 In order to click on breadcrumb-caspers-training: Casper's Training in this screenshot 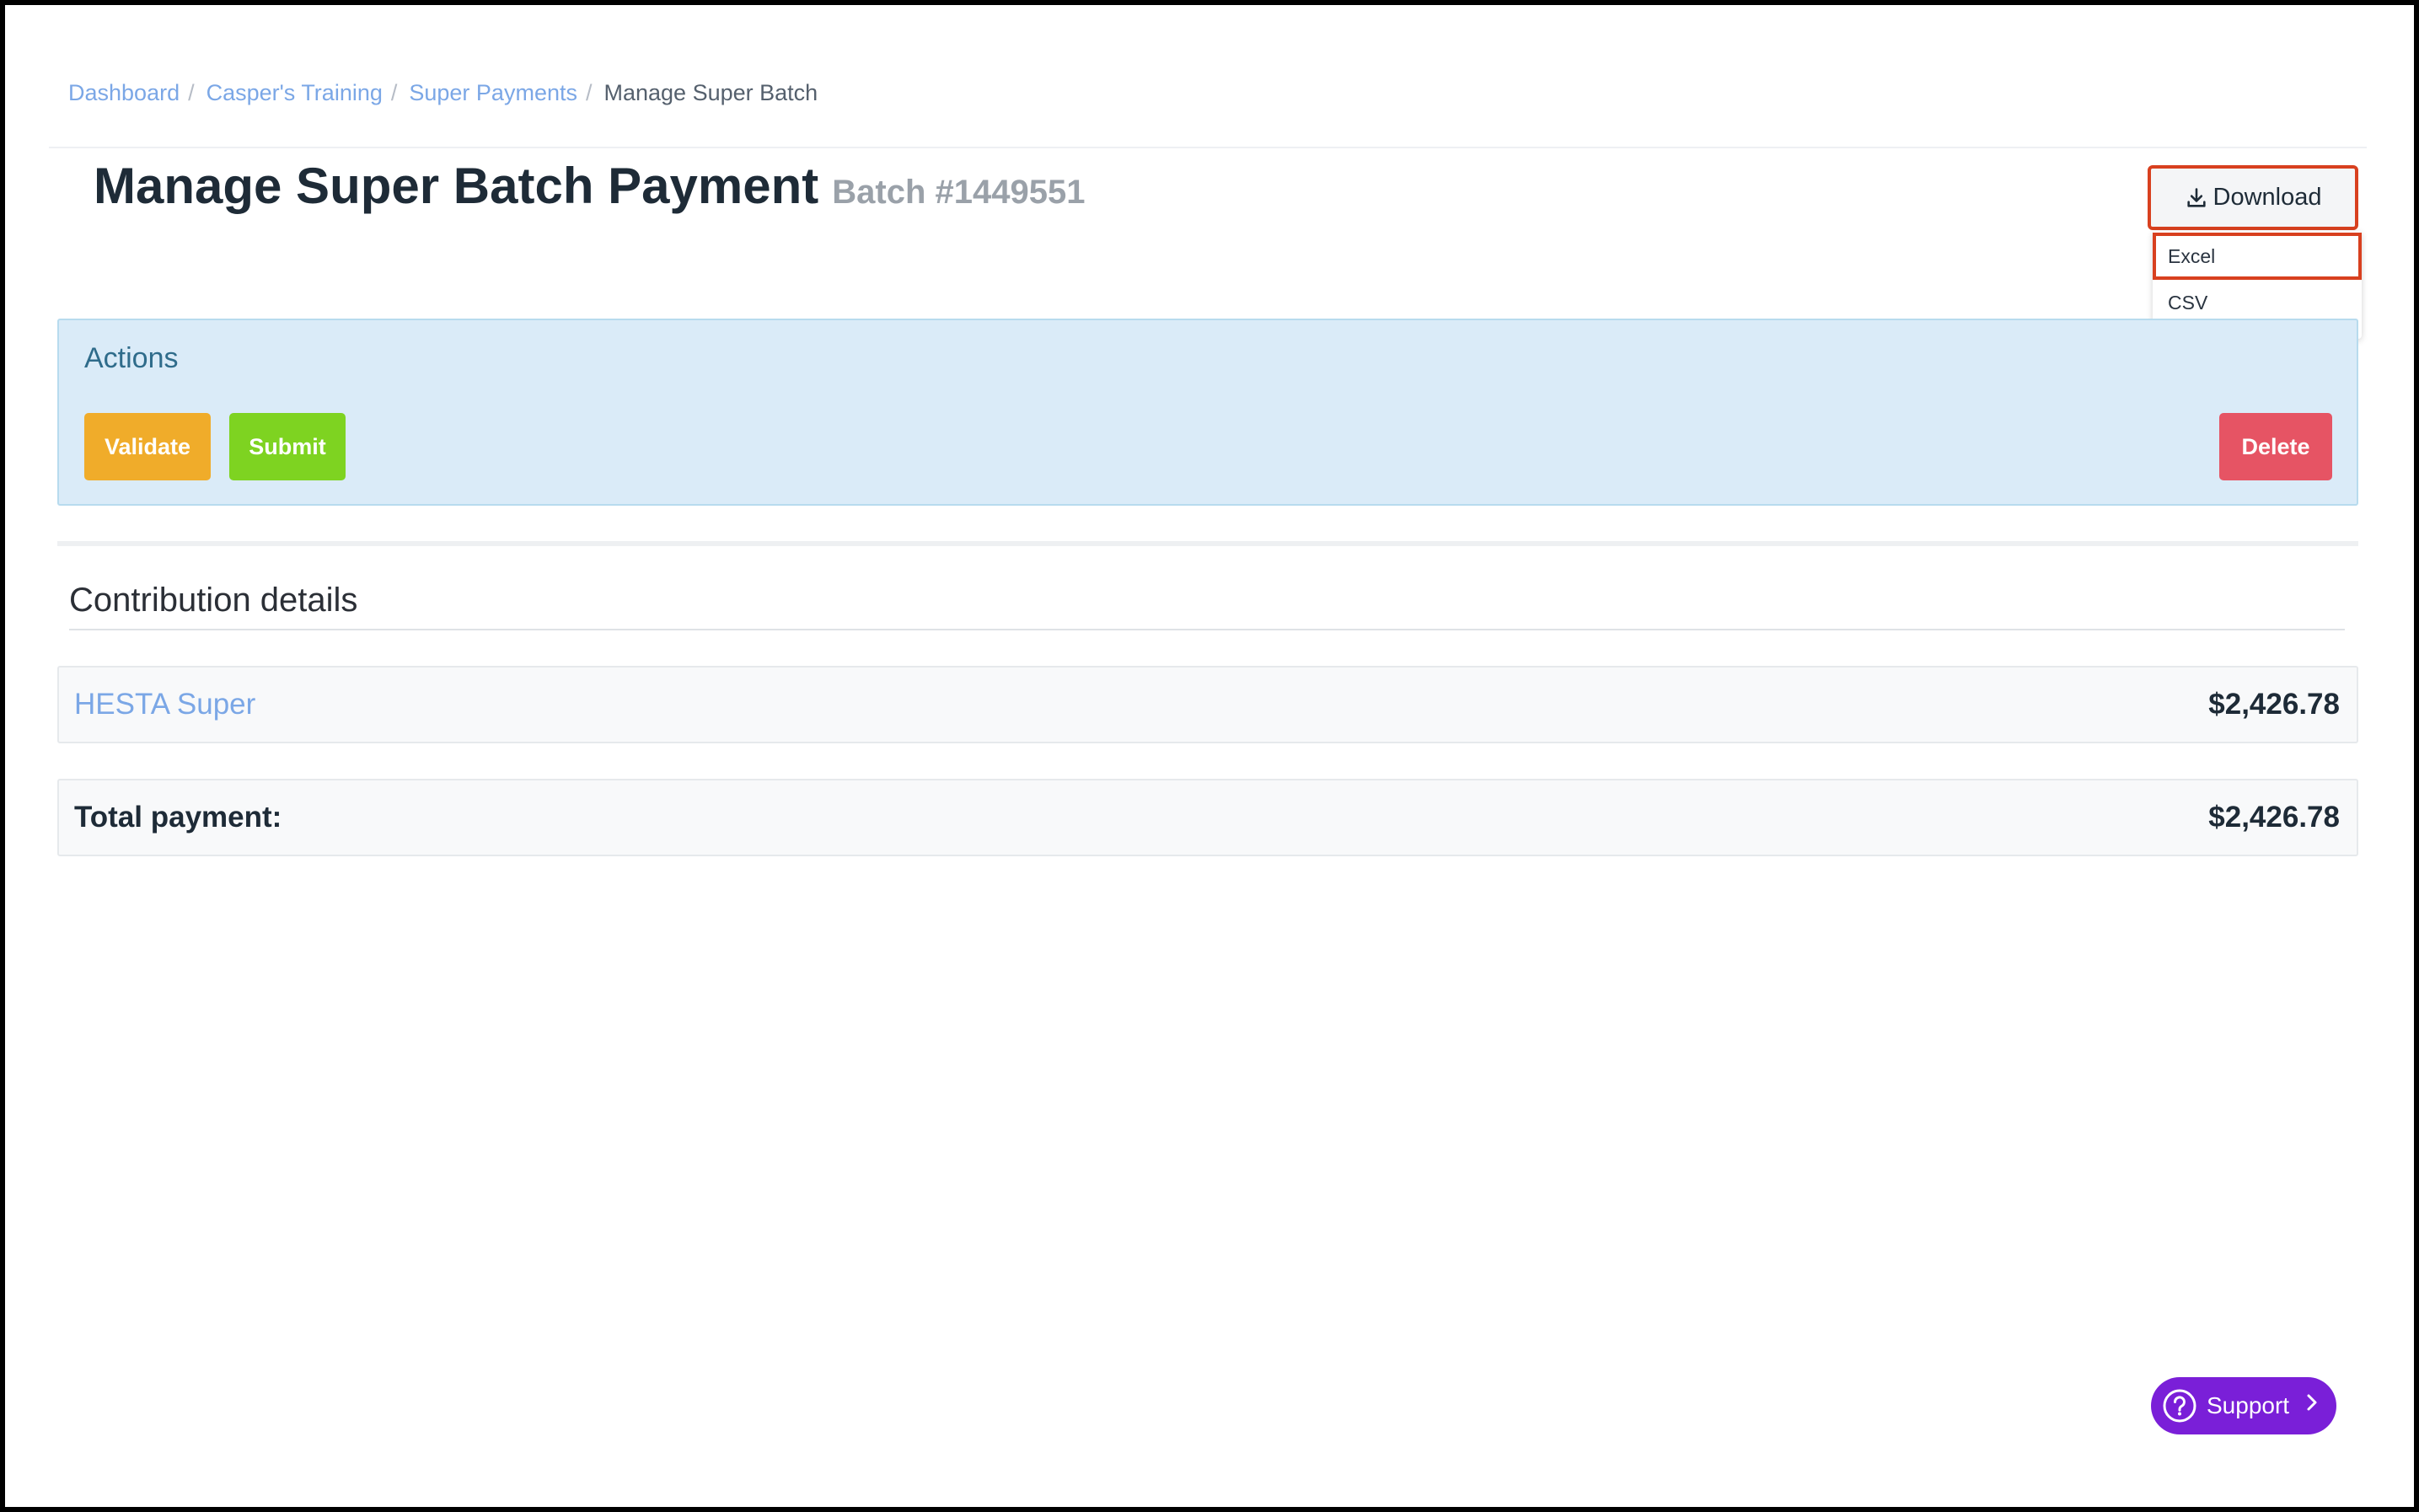, I will do `click(294, 93)`.